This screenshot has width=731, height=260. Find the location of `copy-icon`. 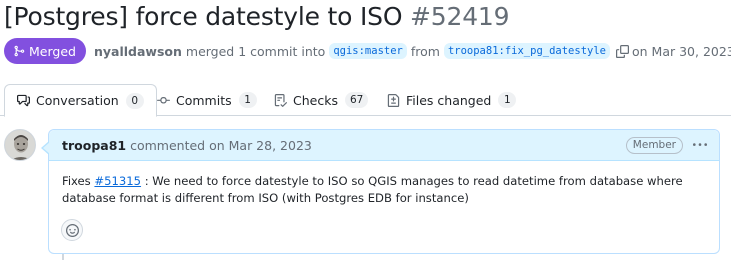

copy-icon is located at coordinates (622, 51).